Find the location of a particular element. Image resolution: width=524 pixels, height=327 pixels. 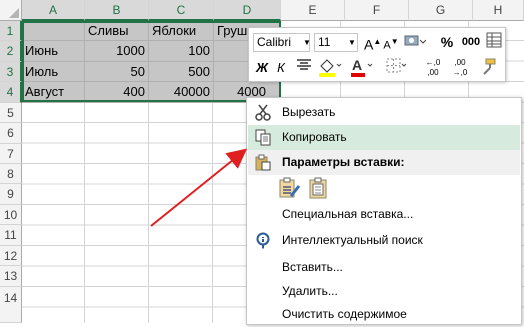

annotation-arrow is located at coordinates (199, 187).